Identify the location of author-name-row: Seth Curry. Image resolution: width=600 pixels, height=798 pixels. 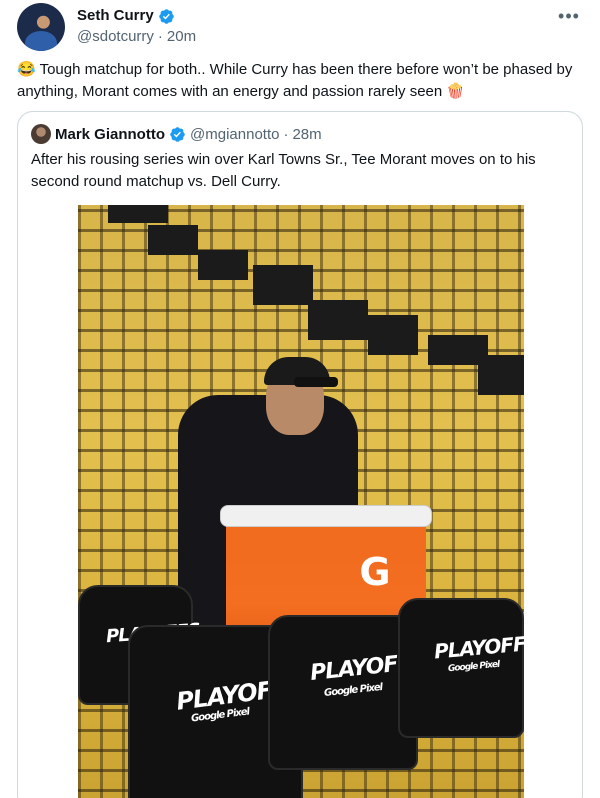
(126, 16).